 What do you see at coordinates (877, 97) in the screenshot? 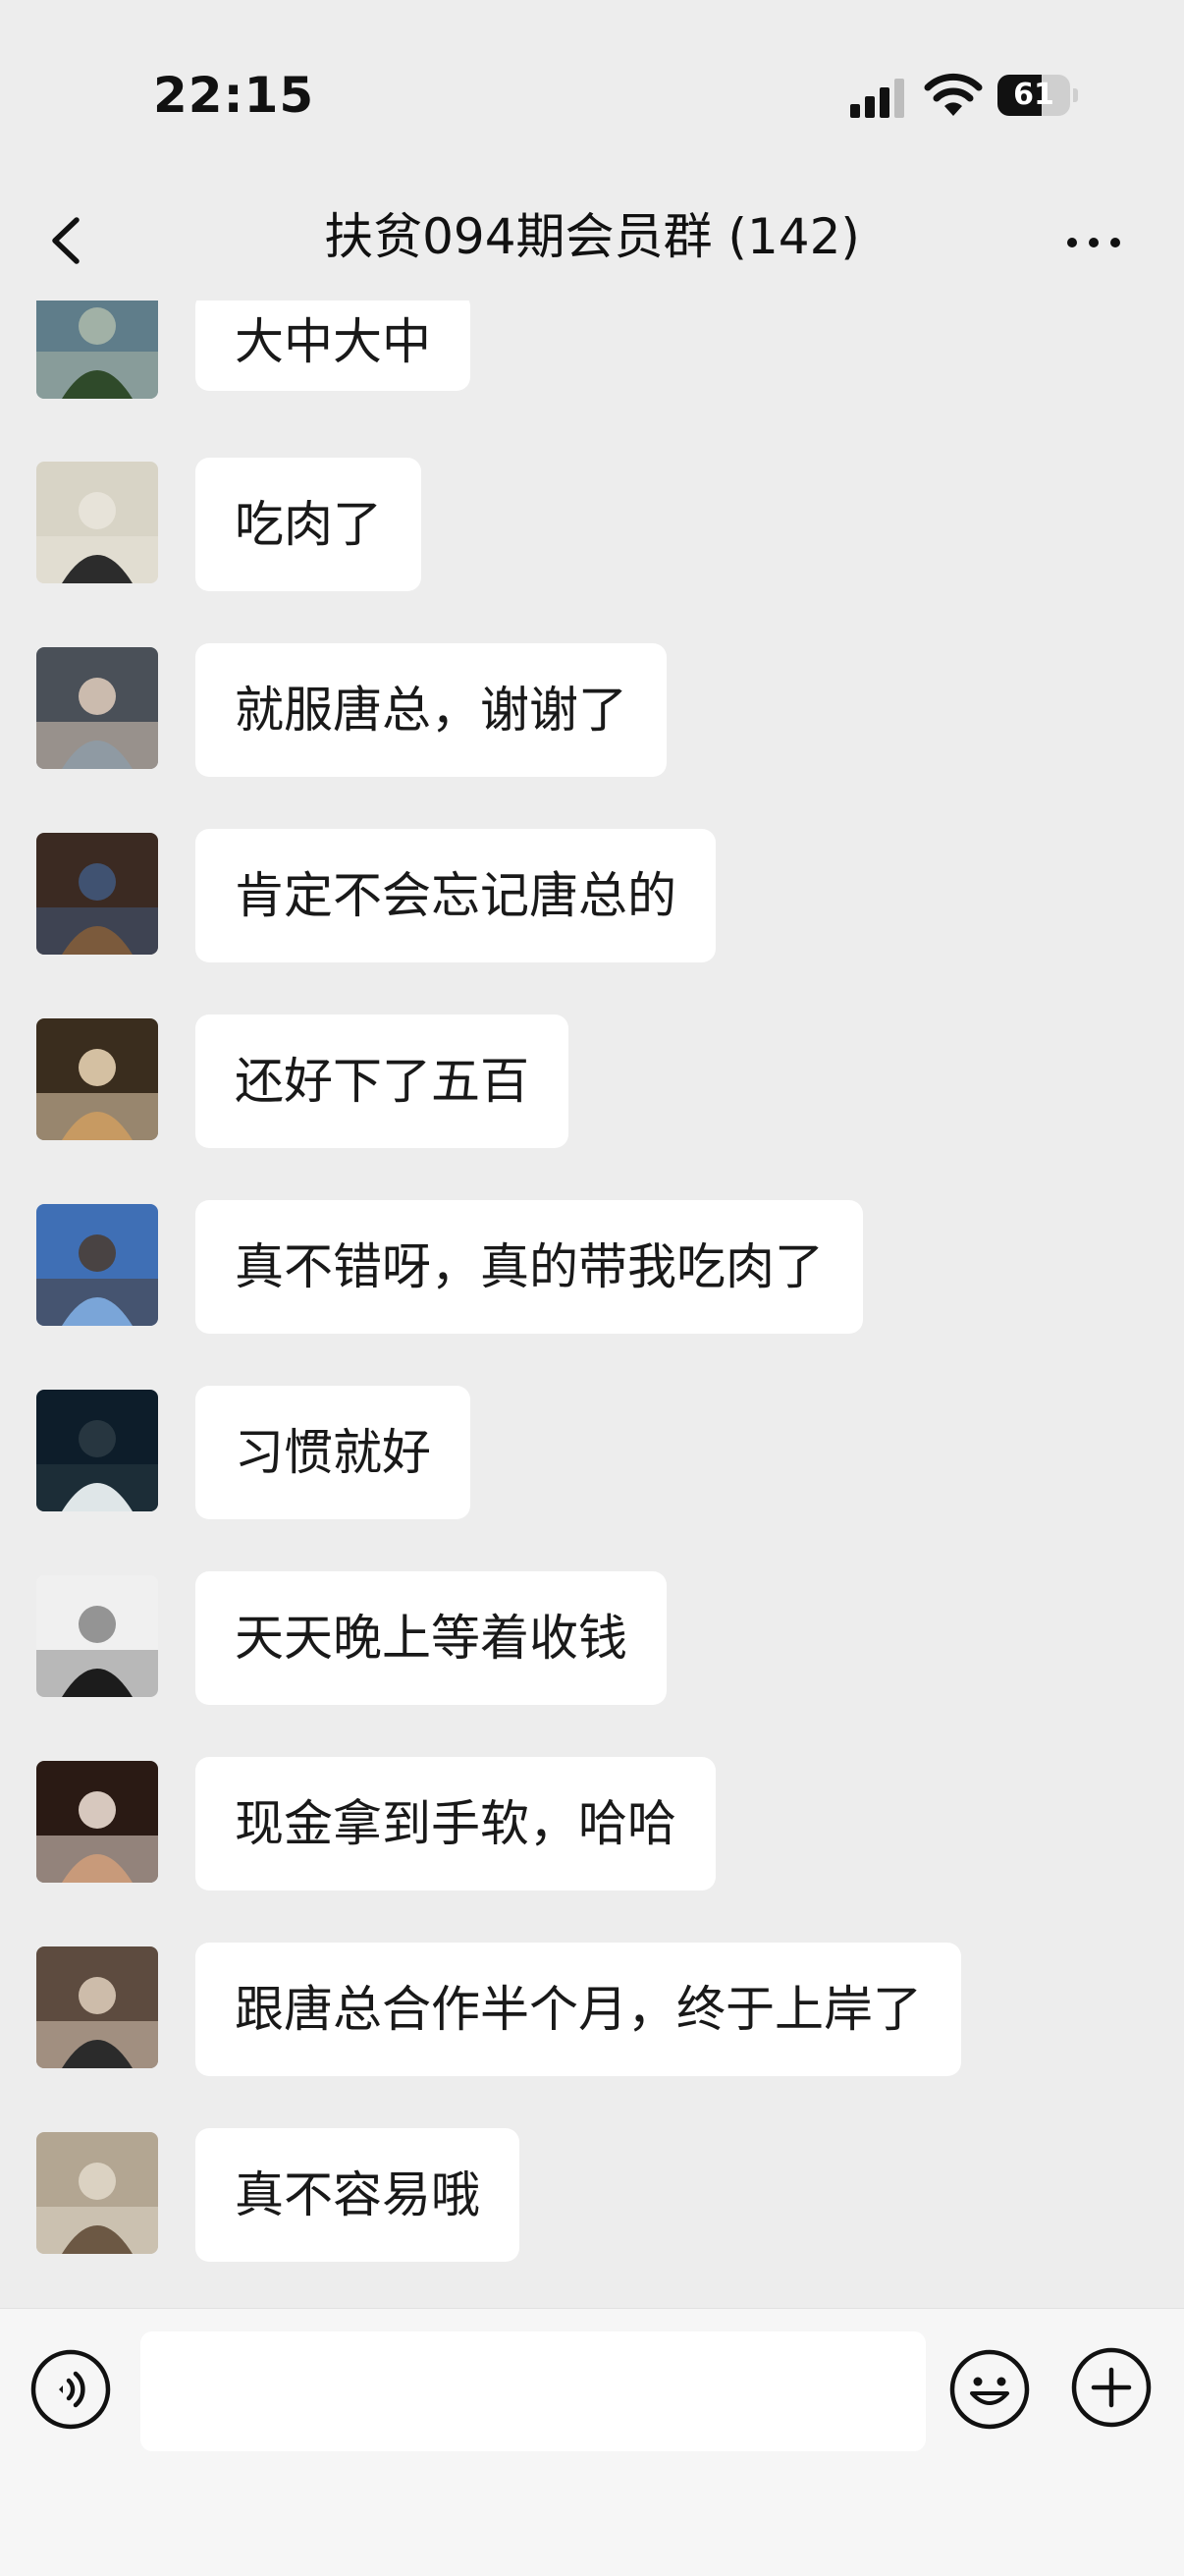
I see `cellular-signal-icon` at bounding box center [877, 97].